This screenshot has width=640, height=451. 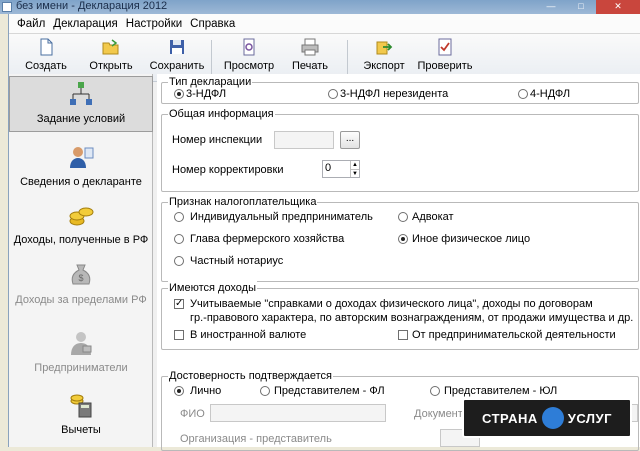 I want to click on menu-settings: Настройки, so click(x=154, y=24).